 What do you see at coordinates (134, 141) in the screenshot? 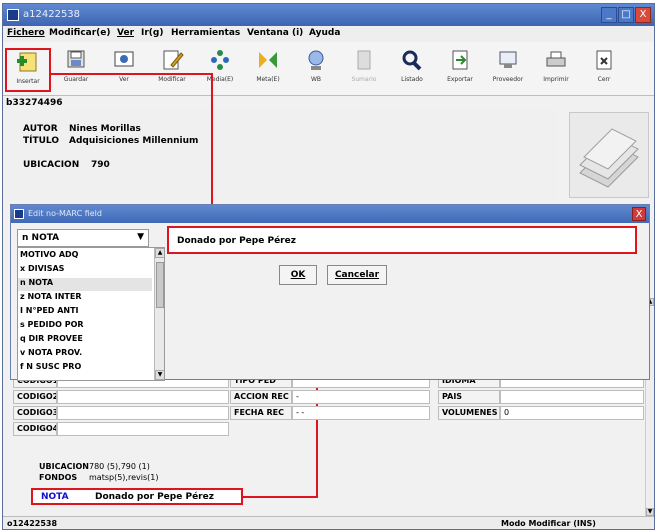
I see `titulo-value: Adquisiciones Millennium` at bounding box center [134, 141].